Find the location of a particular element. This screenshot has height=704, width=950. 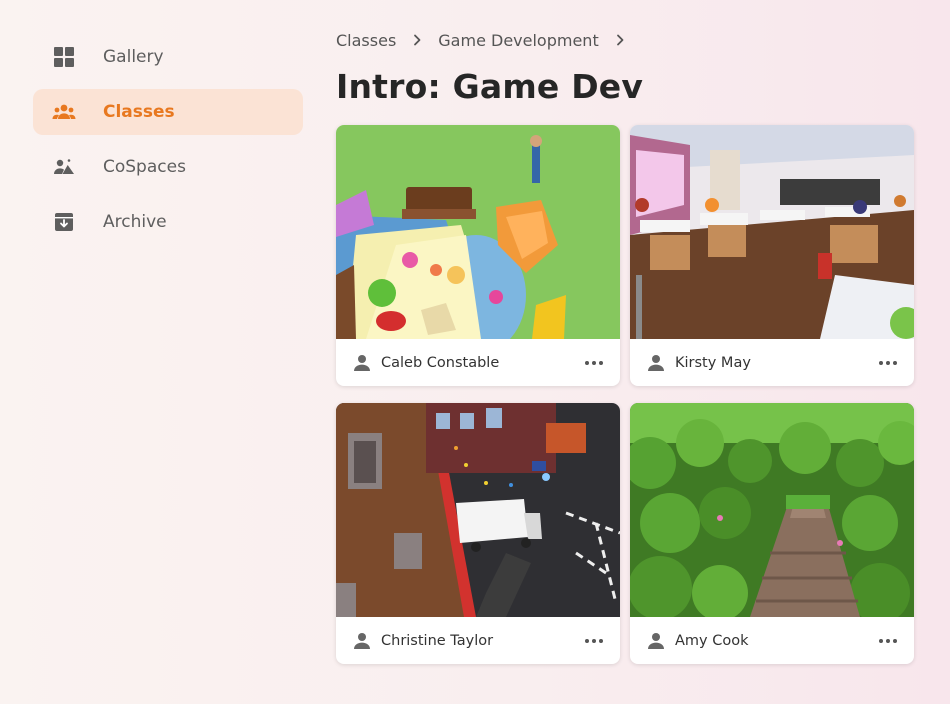

card-footer: Kirsty May is located at coordinates (772, 362).